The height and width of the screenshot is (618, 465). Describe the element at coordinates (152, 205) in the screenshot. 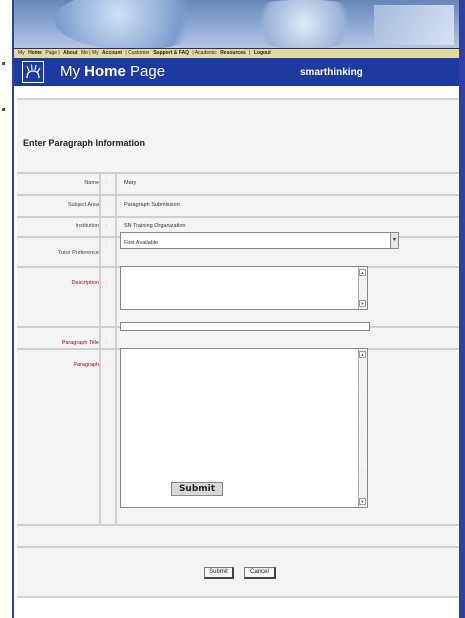

I see `subject-area-value: Paragraph Submission` at that location.